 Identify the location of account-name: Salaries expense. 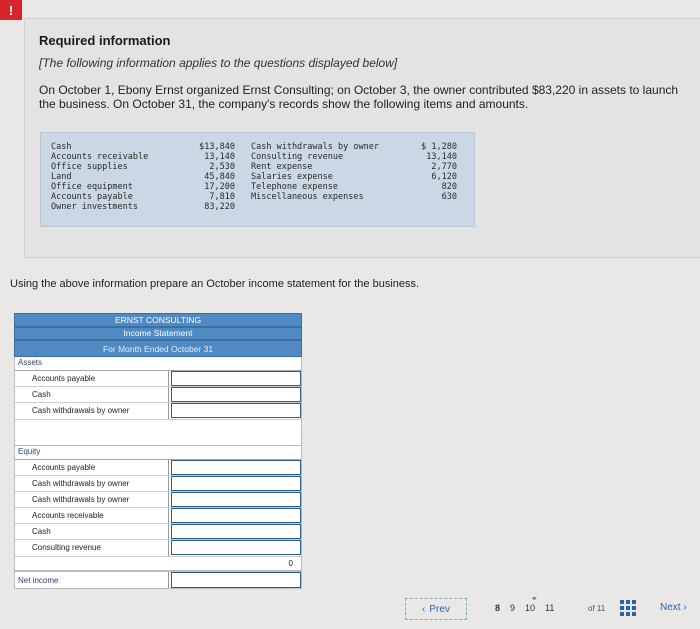
(292, 177).